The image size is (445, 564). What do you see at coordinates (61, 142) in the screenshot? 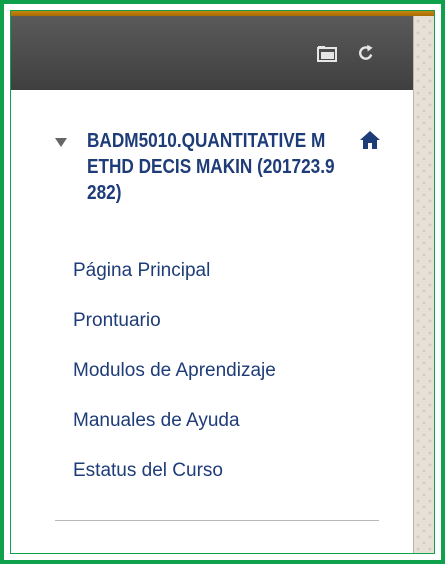
I see `collapse-caret-icon` at bounding box center [61, 142].